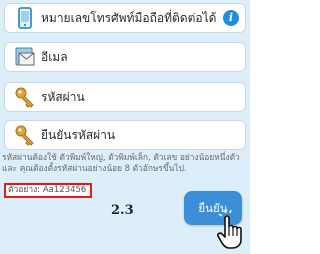 The image size is (320, 254). What do you see at coordinates (63, 96) in the screenshot?
I see `password-field-label: รหัสผ่าน` at bounding box center [63, 96].